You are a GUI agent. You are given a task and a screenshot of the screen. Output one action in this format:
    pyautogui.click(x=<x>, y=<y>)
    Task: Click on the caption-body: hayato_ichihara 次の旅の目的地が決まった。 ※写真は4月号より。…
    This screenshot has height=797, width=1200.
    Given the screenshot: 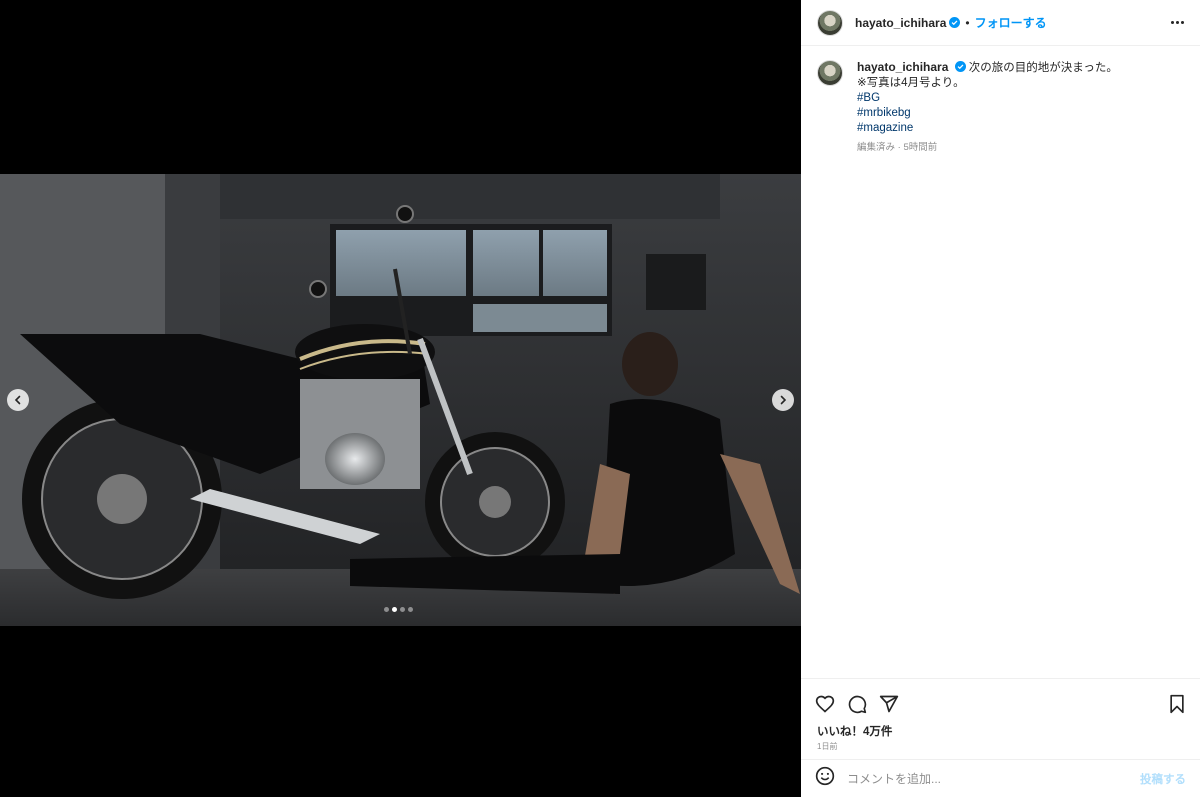 What is the action you would take?
    pyautogui.click(x=987, y=107)
    